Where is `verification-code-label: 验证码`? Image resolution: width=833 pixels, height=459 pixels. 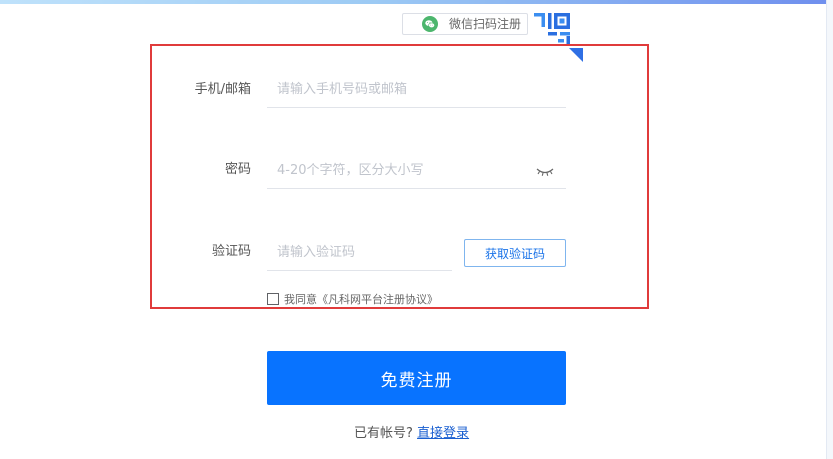 verification-code-label: 验证码 is located at coordinates (231, 251).